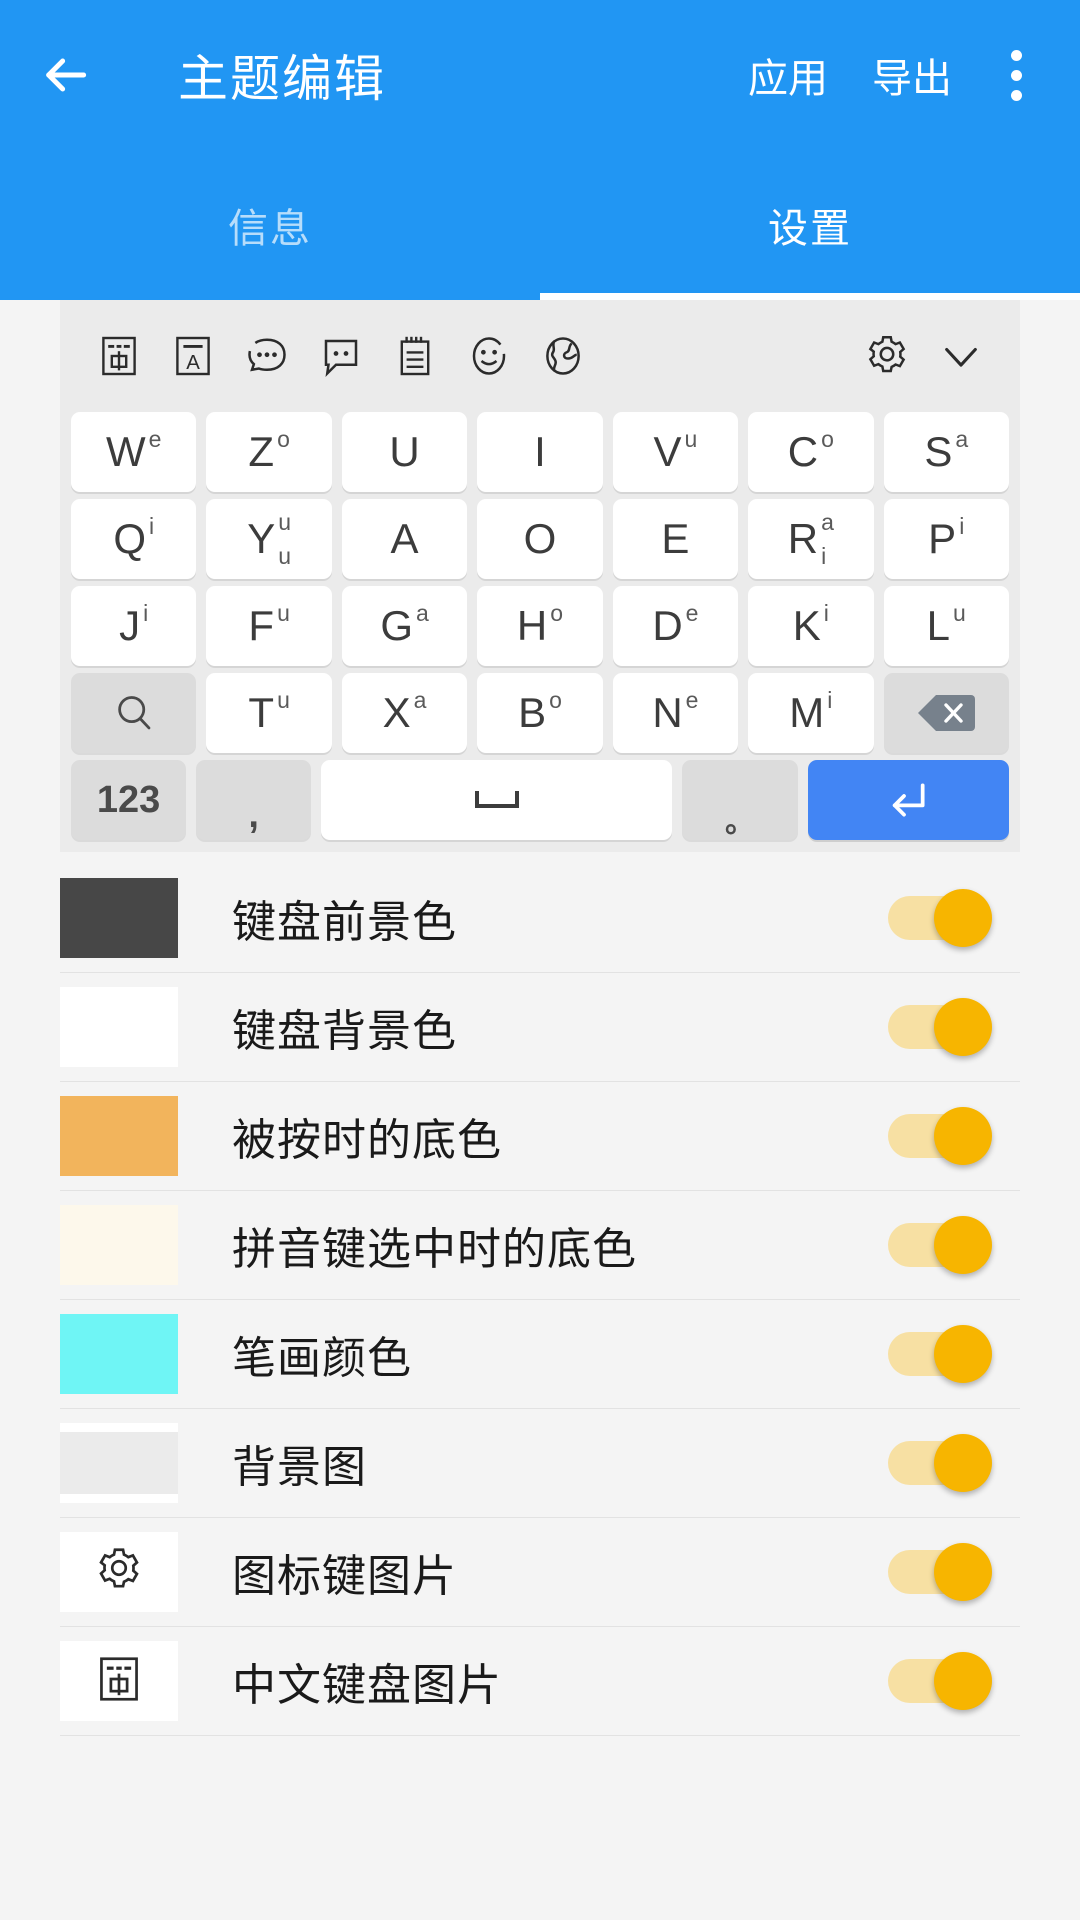  What do you see at coordinates (691, 439) in the screenshot?
I see `key-superscript: u` at bounding box center [691, 439].